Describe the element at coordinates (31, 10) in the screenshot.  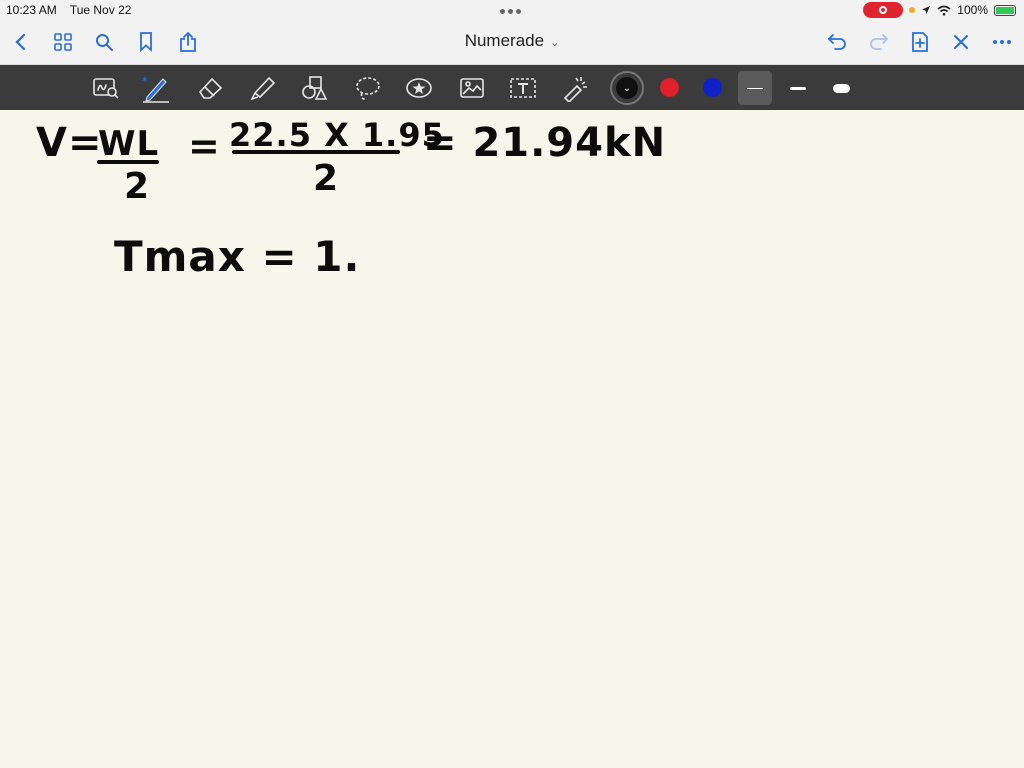
I see `status-time: 10:23 AM` at that location.